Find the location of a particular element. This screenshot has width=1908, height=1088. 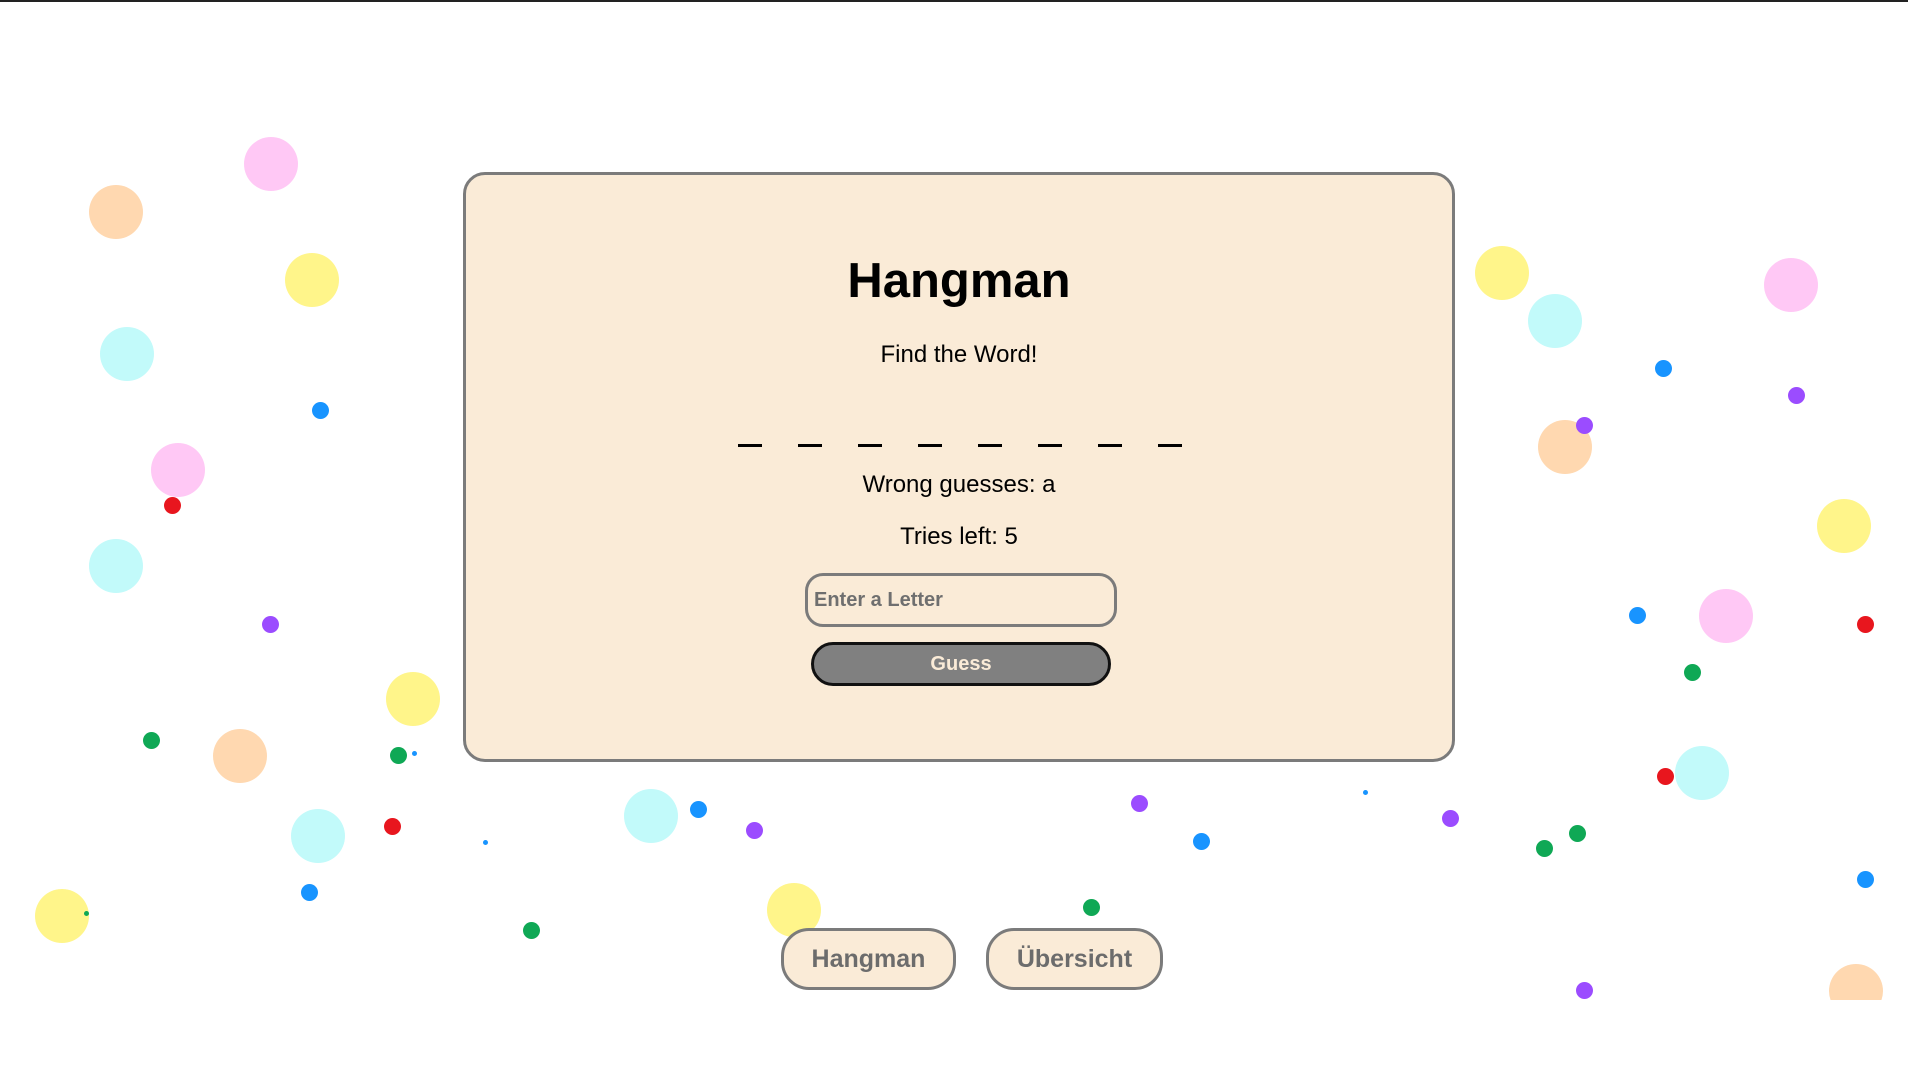

word-slots is located at coordinates (959, 426).